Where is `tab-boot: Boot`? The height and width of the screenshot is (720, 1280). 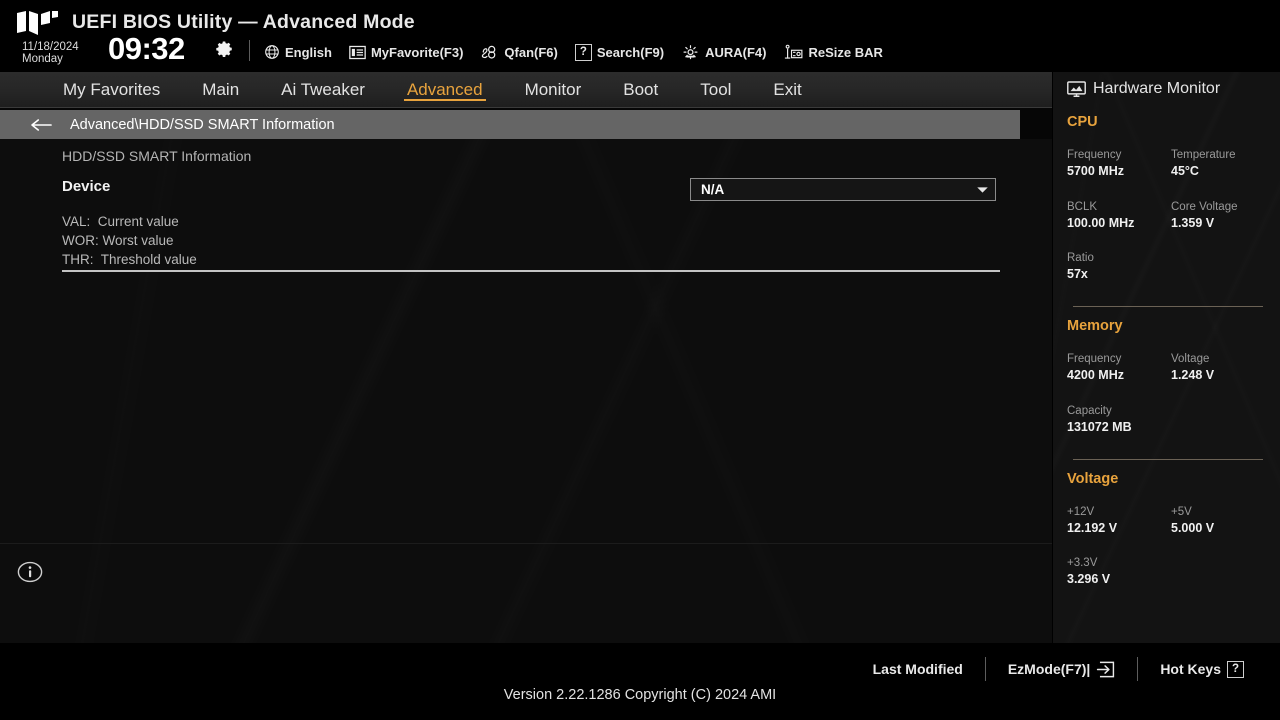
tab-boot: Boot is located at coordinates (640, 90).